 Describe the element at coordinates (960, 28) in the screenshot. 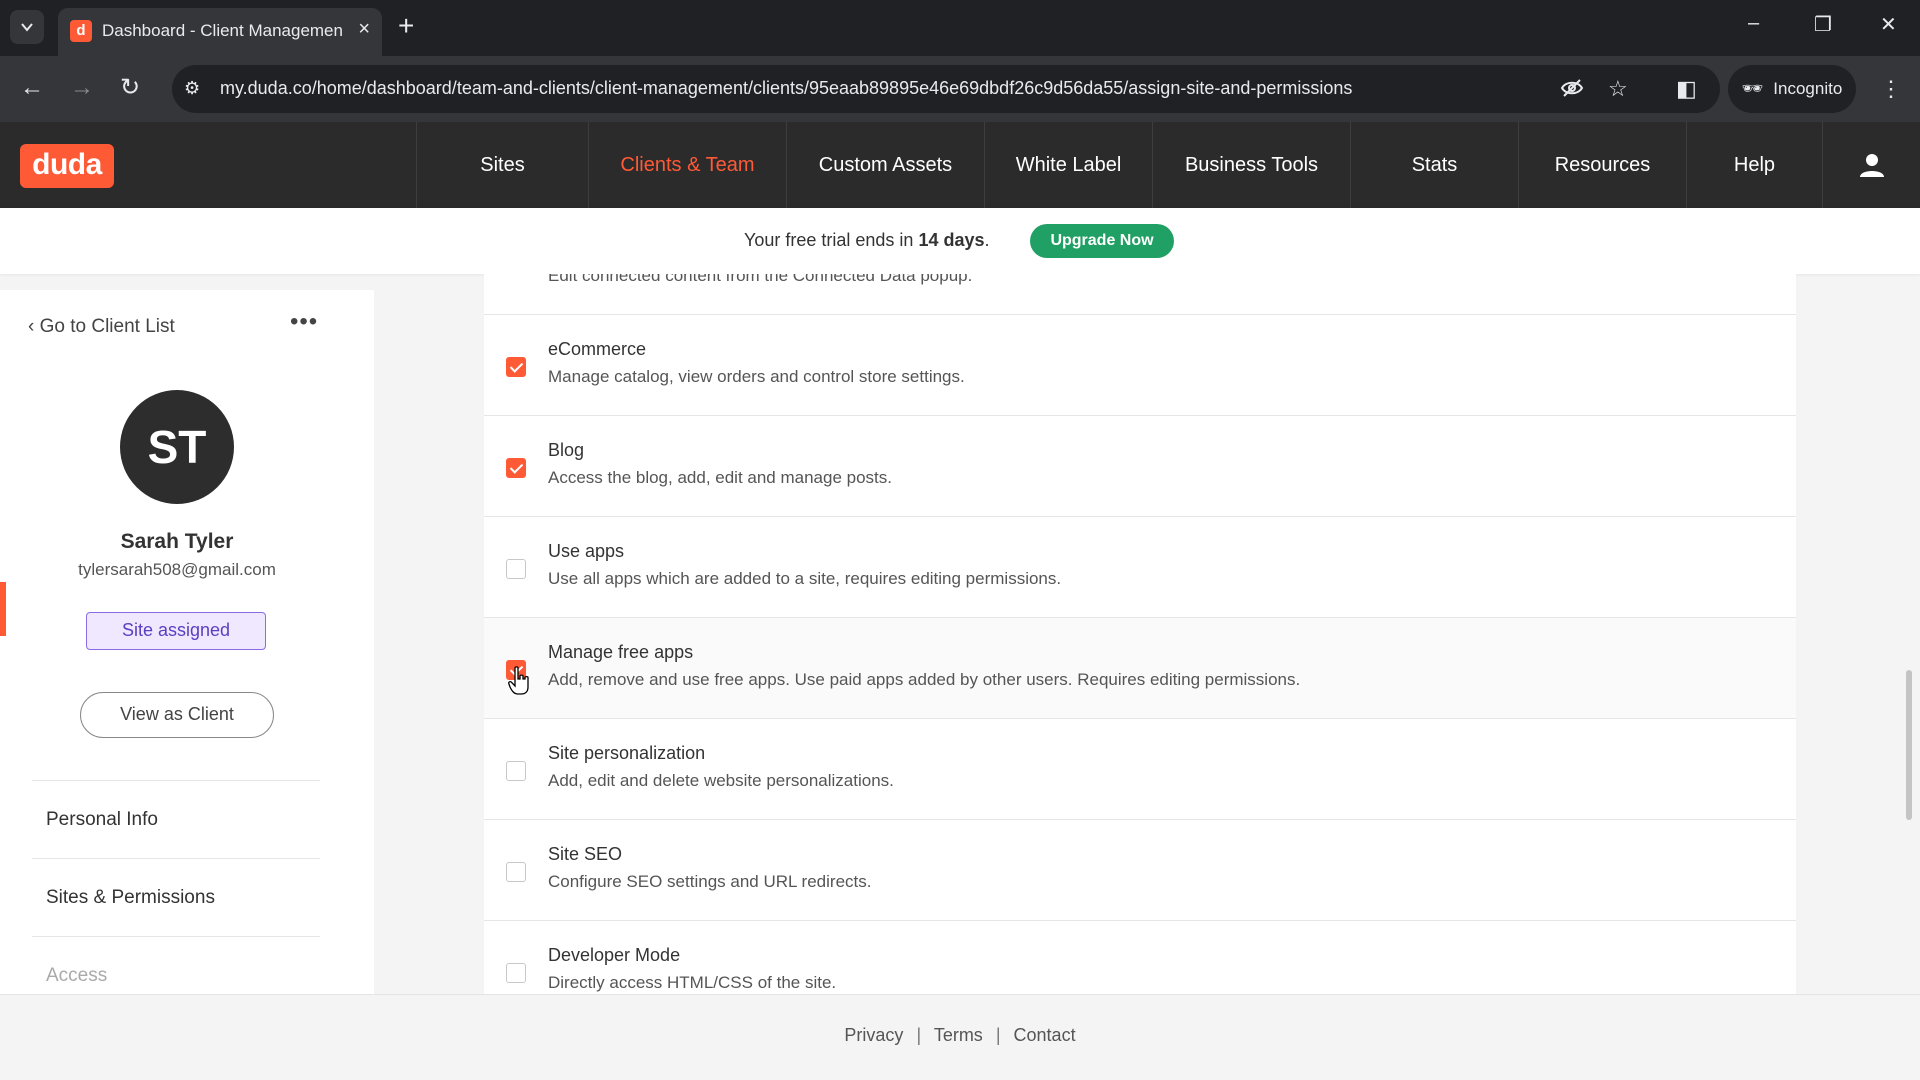

I see `browser-tab-bar: d Dashboard - Client Managemen × + – ❐ ✕` at that location.